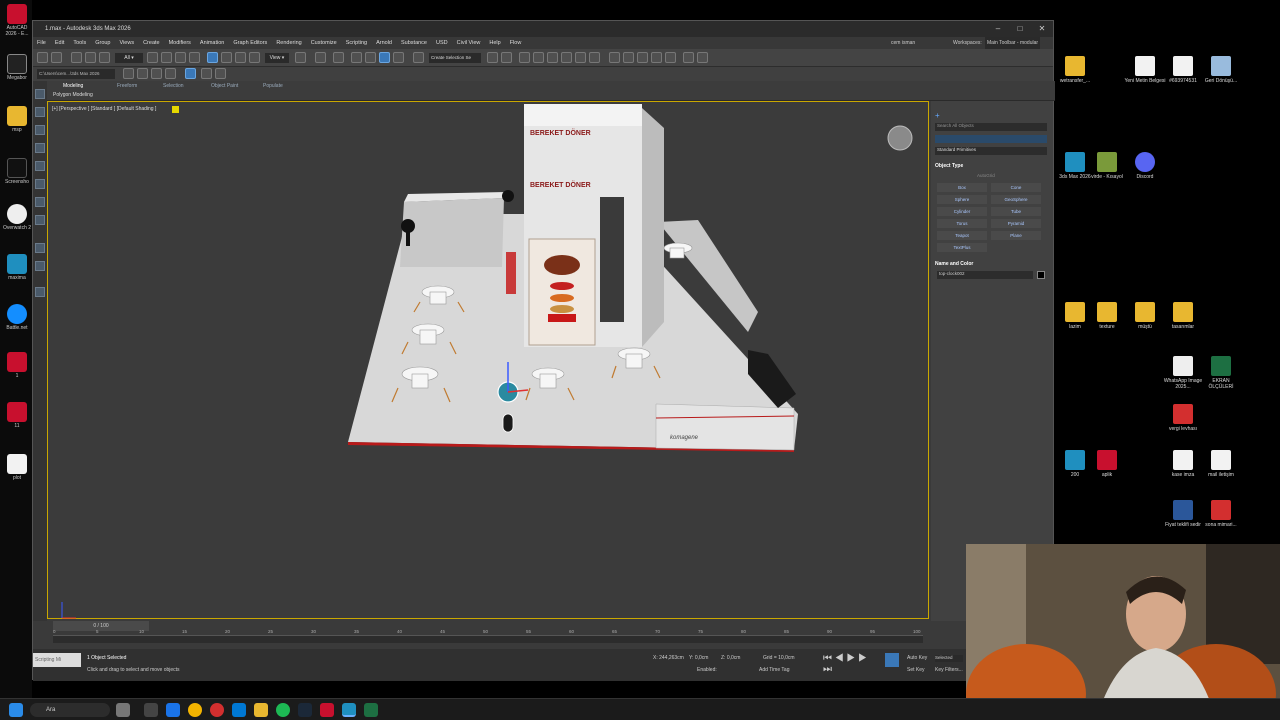 This screenshot has height=720, width=1280. I want to click on desktop-icon-6: virde - Kısayol, so click(1107, 166).